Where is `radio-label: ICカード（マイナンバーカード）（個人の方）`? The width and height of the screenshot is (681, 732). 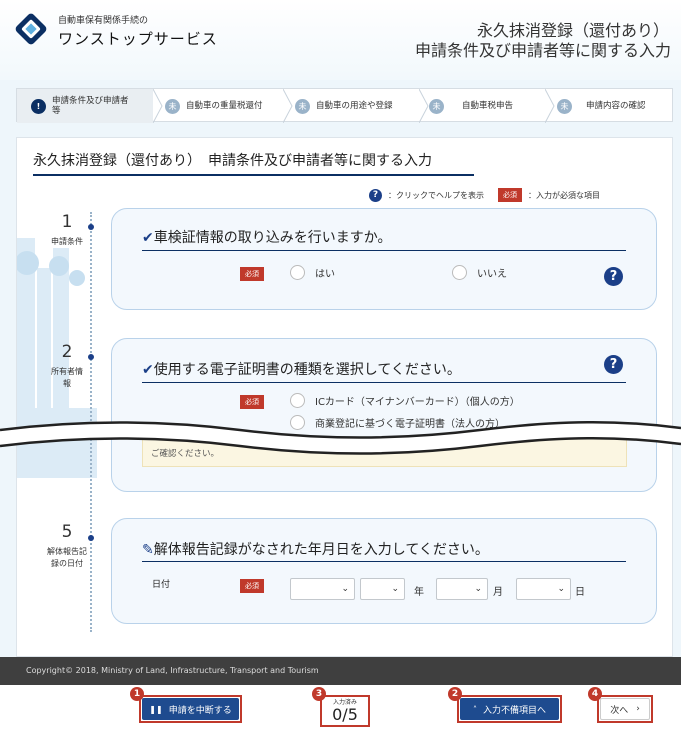
radio-label: ICカード（マイナンバーカード）（個人の方） is located at coordinates (417, 402).